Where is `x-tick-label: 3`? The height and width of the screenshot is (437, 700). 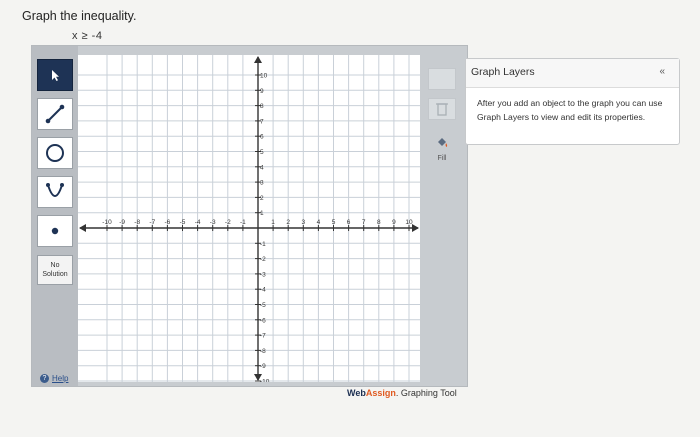 x-tick-label: 3 is located at coordinates (303, 222).